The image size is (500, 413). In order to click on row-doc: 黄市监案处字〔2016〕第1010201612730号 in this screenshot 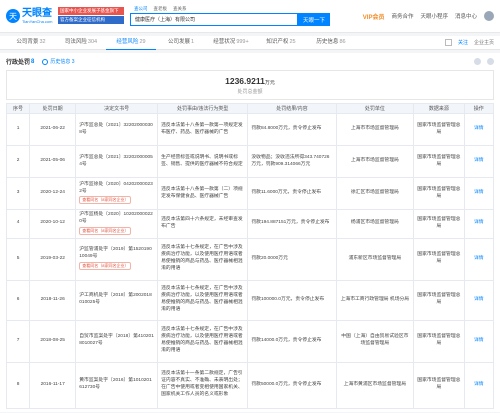, I will do `click(115, 384)`.